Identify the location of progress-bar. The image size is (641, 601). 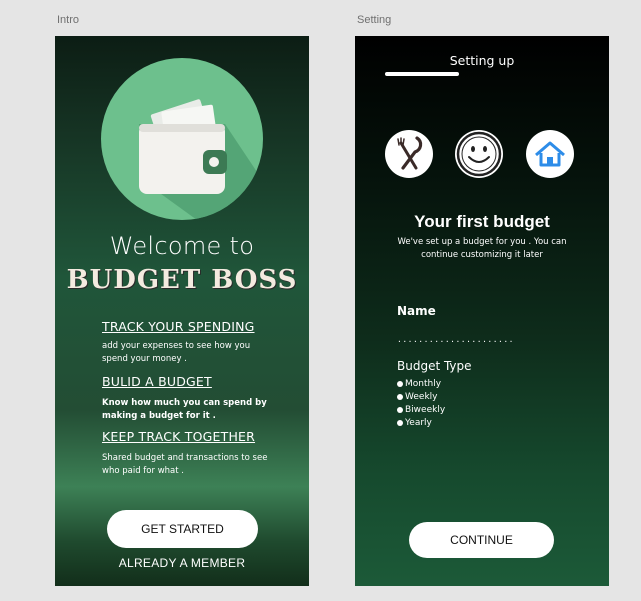
(422, 74).